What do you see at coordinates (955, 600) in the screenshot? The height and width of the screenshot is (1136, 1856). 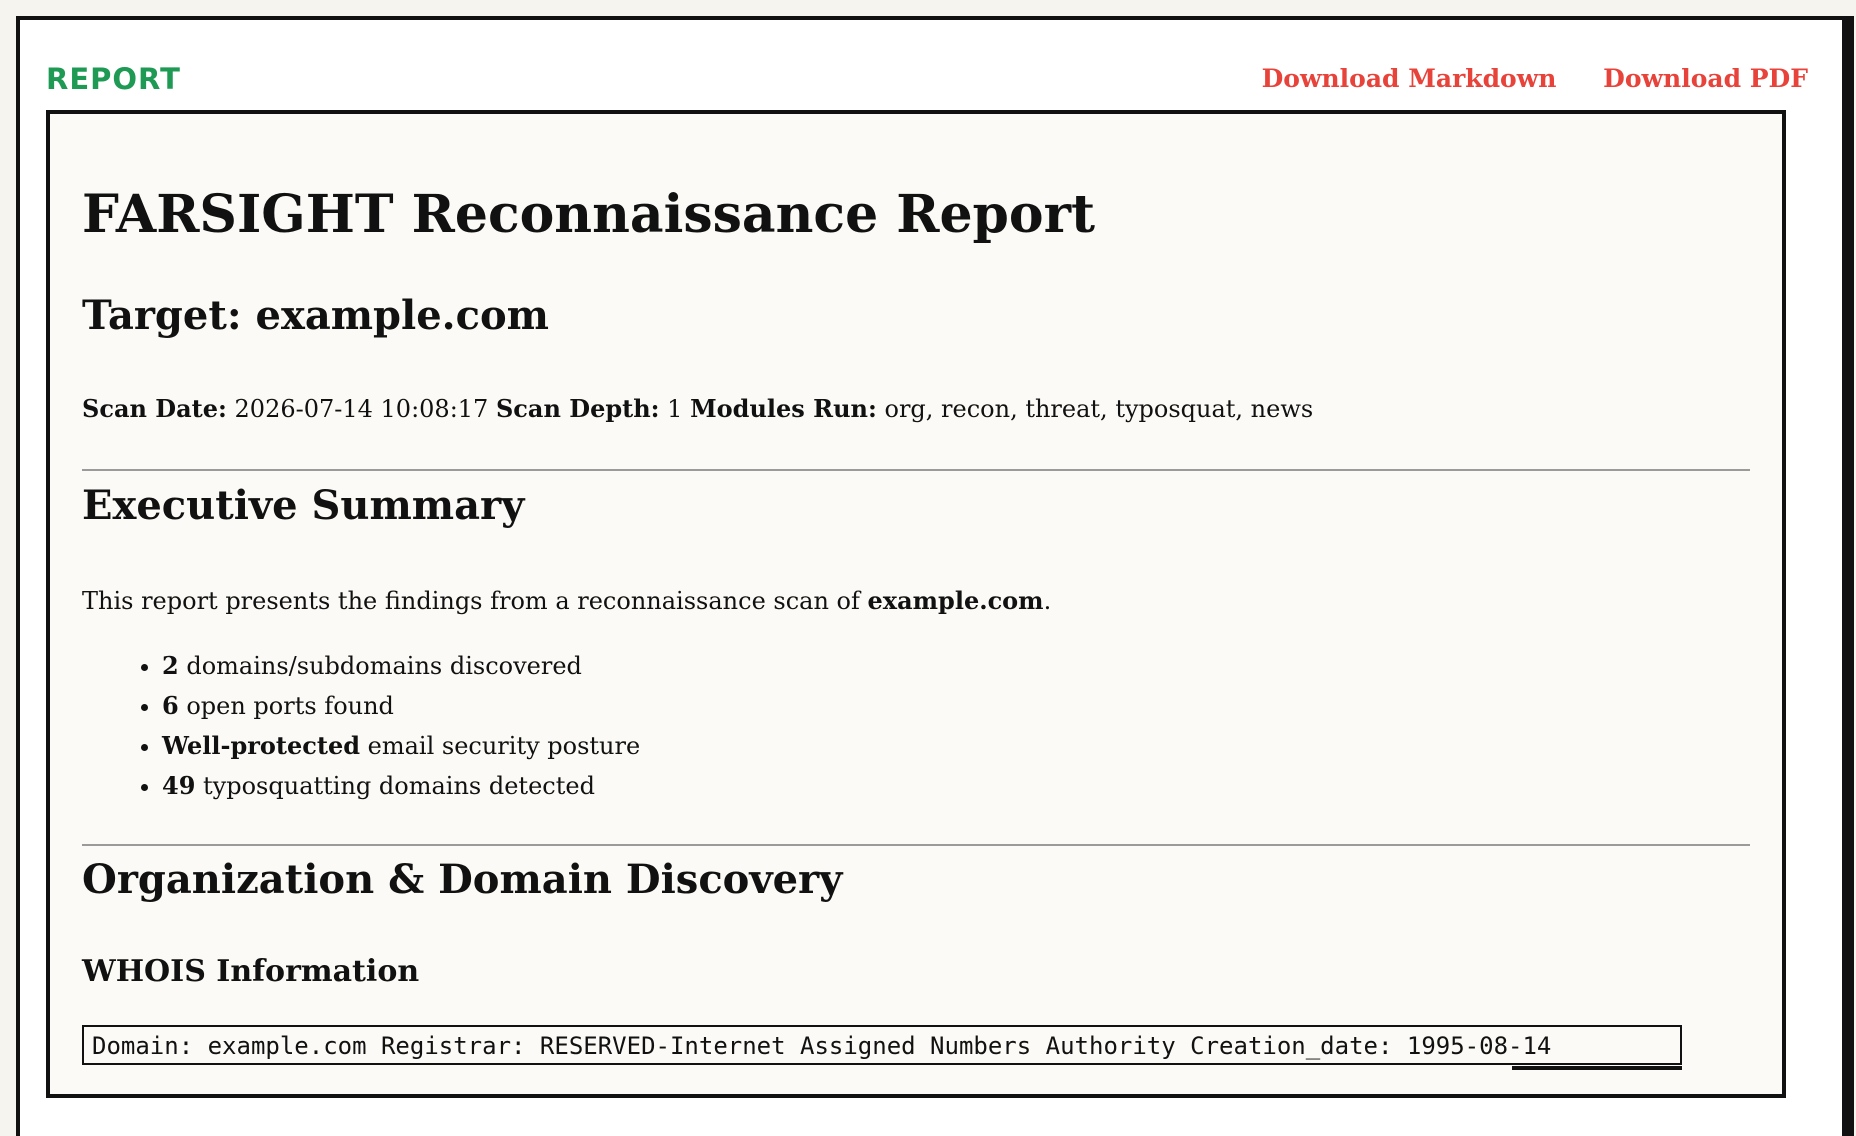 I see `intro-target: example.com` at bounding box center [955, 600].